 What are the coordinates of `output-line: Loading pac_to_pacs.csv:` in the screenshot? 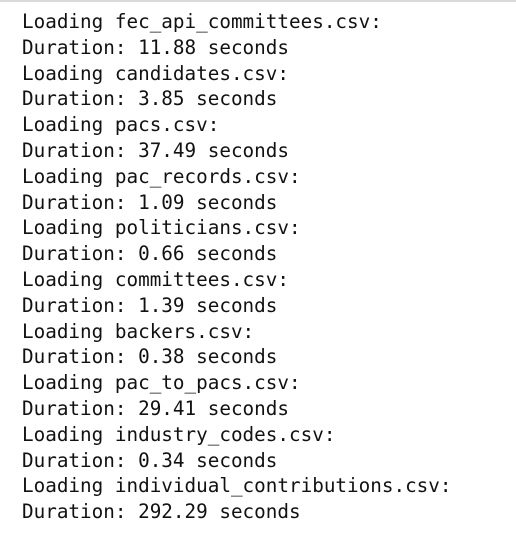 It's located at (161, 383).